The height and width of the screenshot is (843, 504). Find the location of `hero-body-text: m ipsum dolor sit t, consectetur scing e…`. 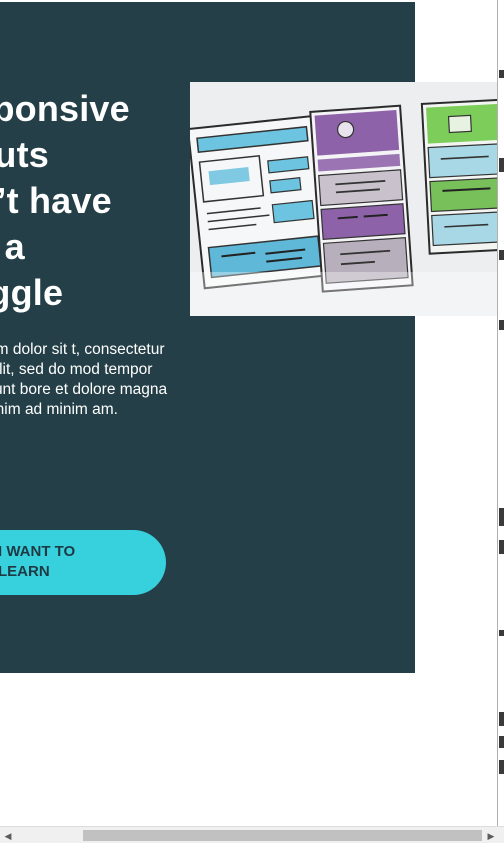

hero-body-text: m ipsum dolor sit t, consectetur scing e… is located at coordinates (84, 379).